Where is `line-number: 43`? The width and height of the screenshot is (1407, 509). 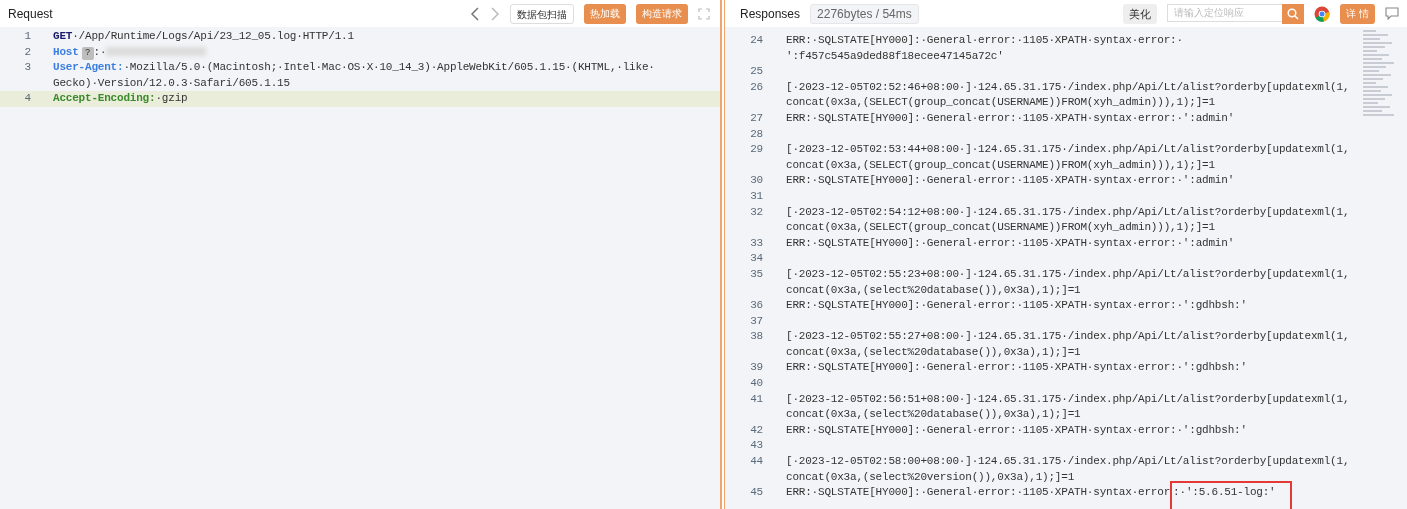
line-number: 43 is located at coordinates (756, 446).